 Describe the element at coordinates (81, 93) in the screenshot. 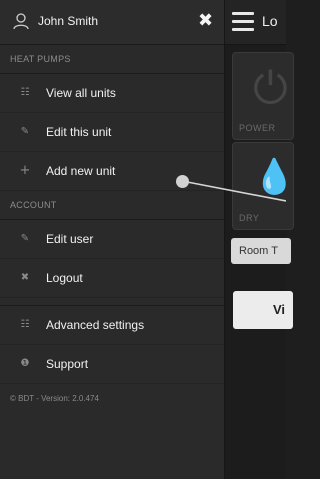

I see `menu-item-label: View all units` at that location.